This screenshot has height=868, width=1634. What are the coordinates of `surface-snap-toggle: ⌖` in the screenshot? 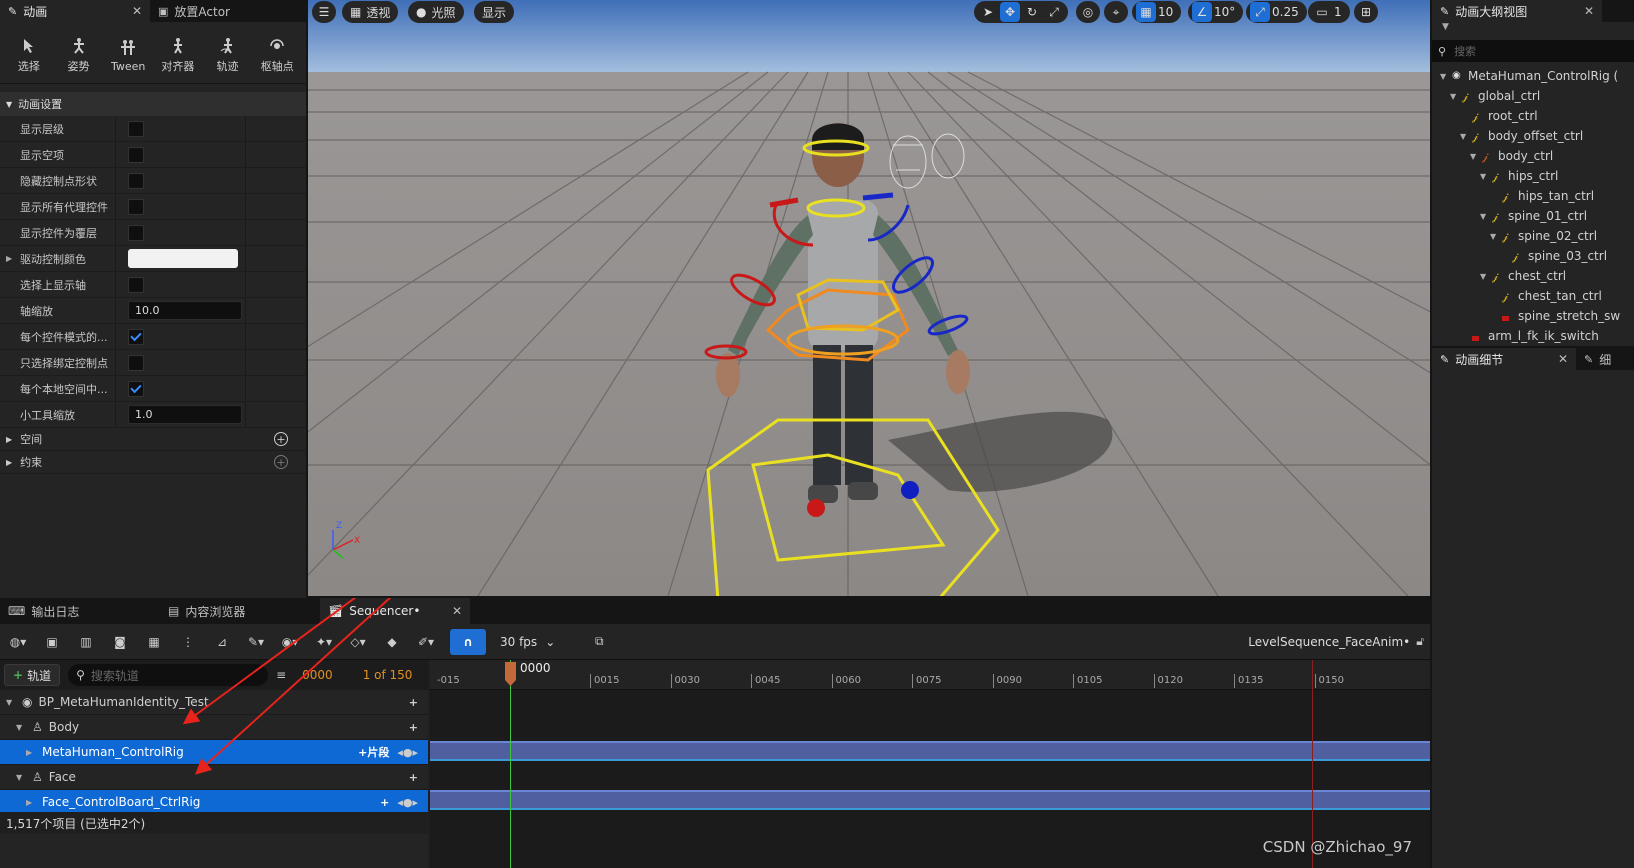 It's located at (1116, 12).